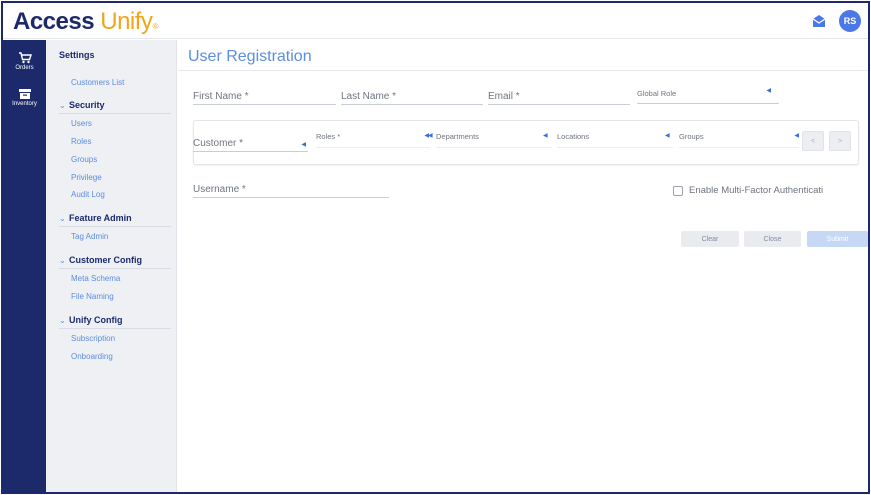 The height and width of the screenshot is (495, 871). Describe the element at coordinates (250, 144) in the screenshot. I see `customer-select: Customer * ◀` at that location.